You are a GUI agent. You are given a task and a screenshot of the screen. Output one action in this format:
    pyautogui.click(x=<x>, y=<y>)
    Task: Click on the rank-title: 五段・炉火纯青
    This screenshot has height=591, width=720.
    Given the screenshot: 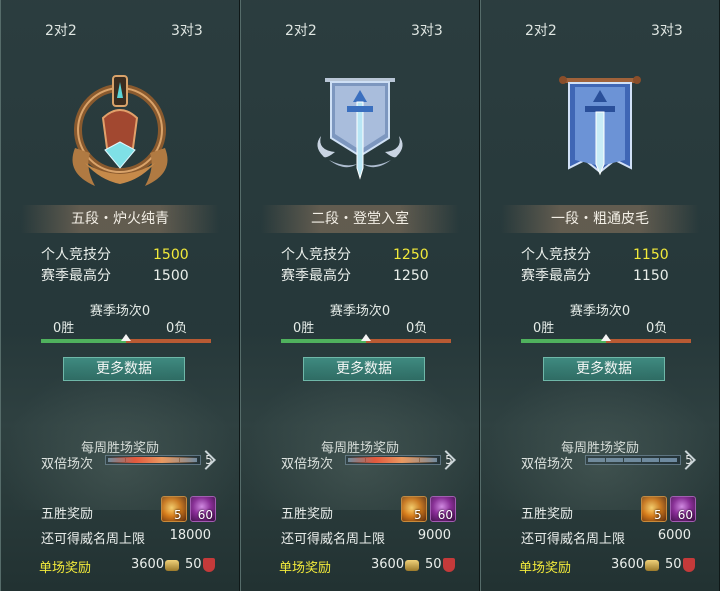 What is the action you would take?
    pyautogui.click(x=120, y=219)
    